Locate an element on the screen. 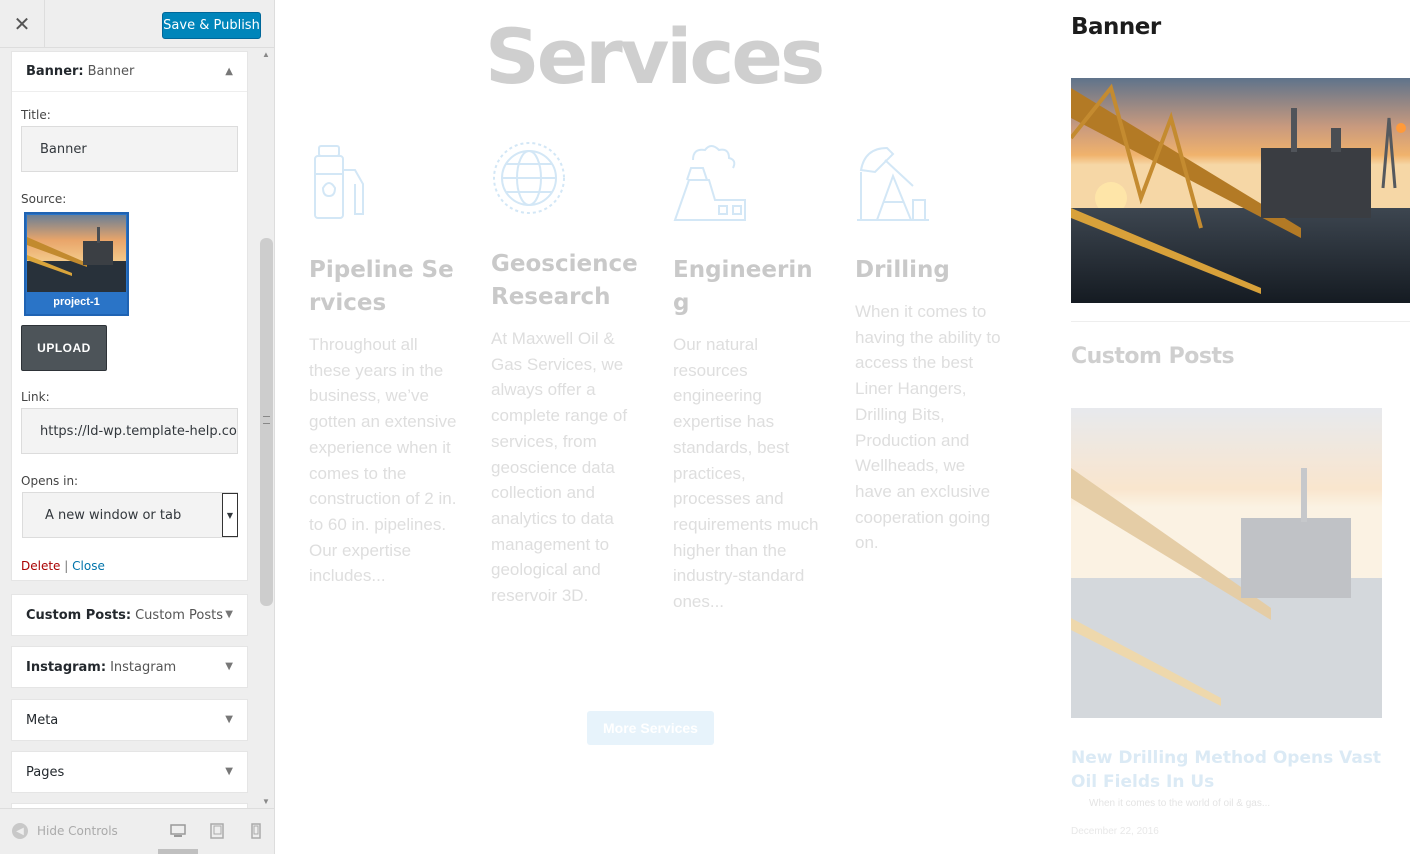  meta-widget: Meta ▼ is located at coordinates (129, 720).